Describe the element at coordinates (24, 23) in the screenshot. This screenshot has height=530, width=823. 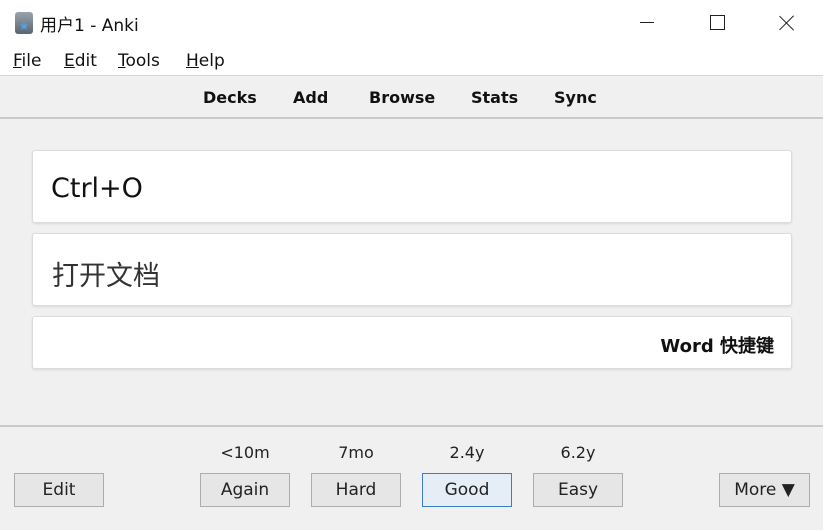
I see `app-icon: ★` at that location.